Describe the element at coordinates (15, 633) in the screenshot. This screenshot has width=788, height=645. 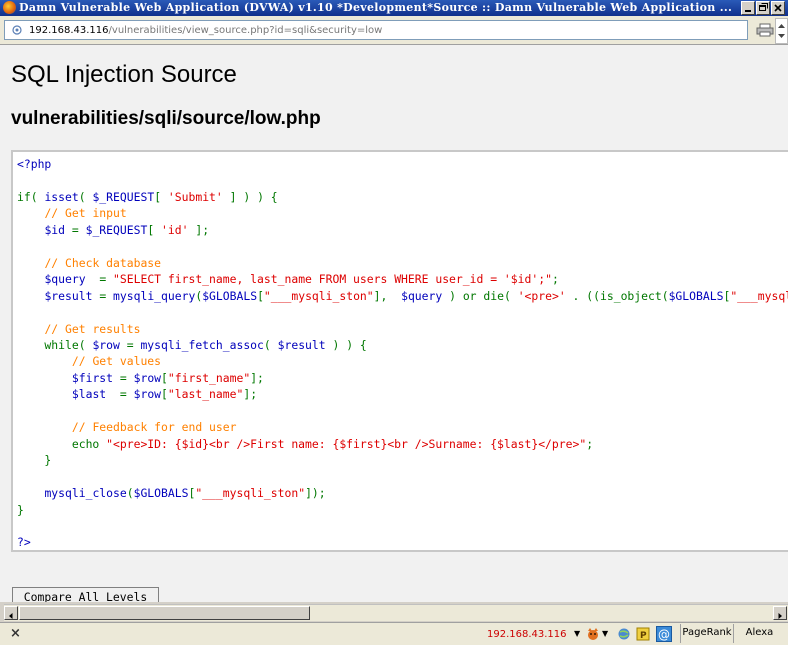
I see `close-findbar-button: ×` at that location.